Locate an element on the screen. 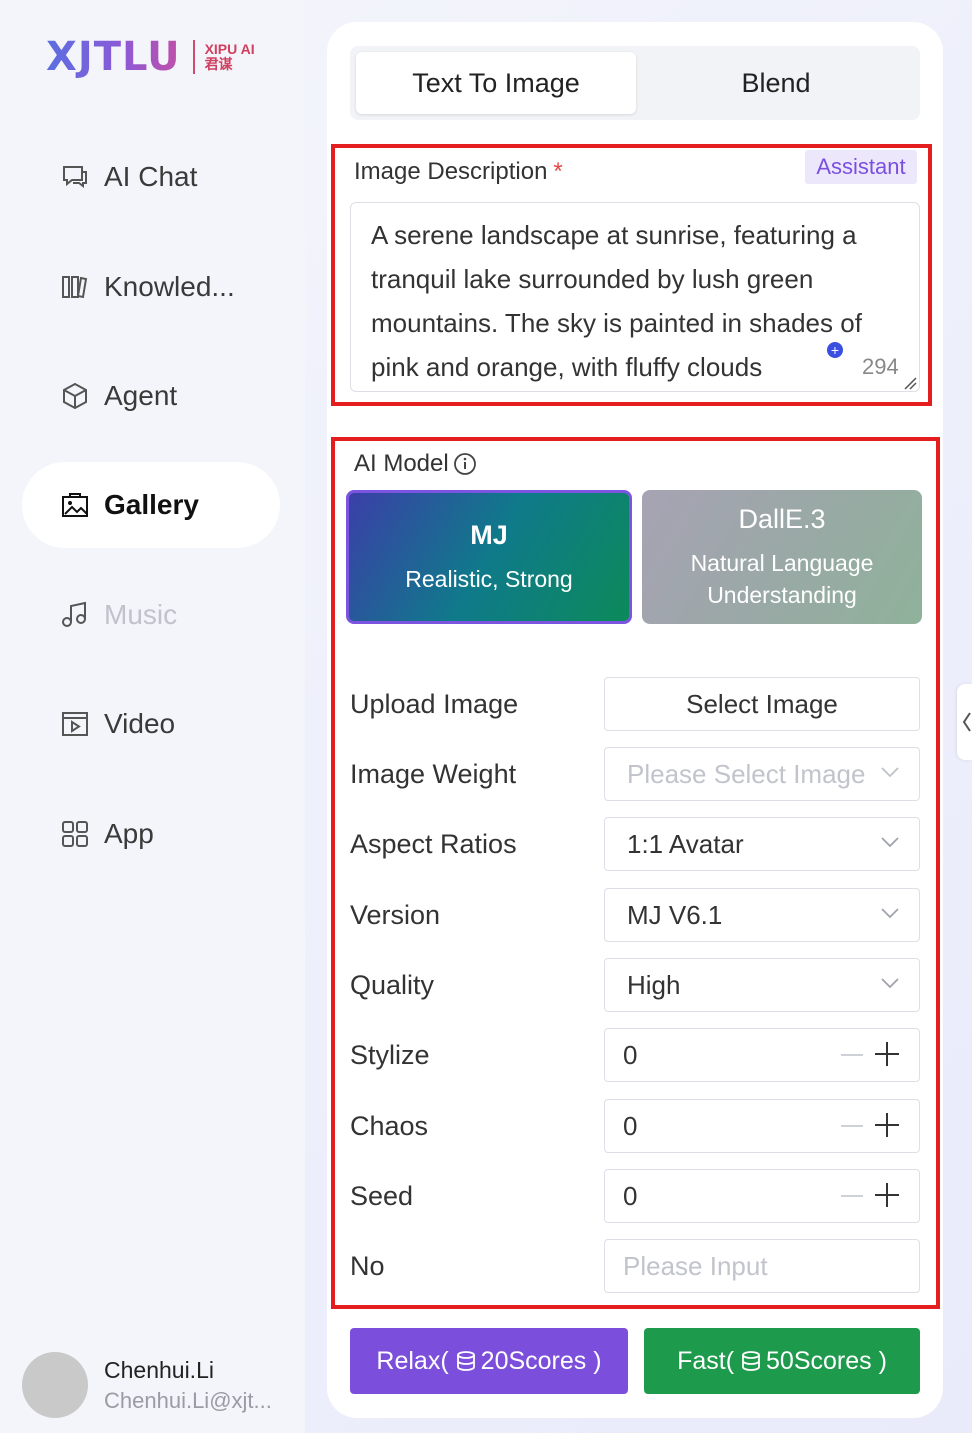  sidebar-item-video: Video is located at coordinates (151, 724).